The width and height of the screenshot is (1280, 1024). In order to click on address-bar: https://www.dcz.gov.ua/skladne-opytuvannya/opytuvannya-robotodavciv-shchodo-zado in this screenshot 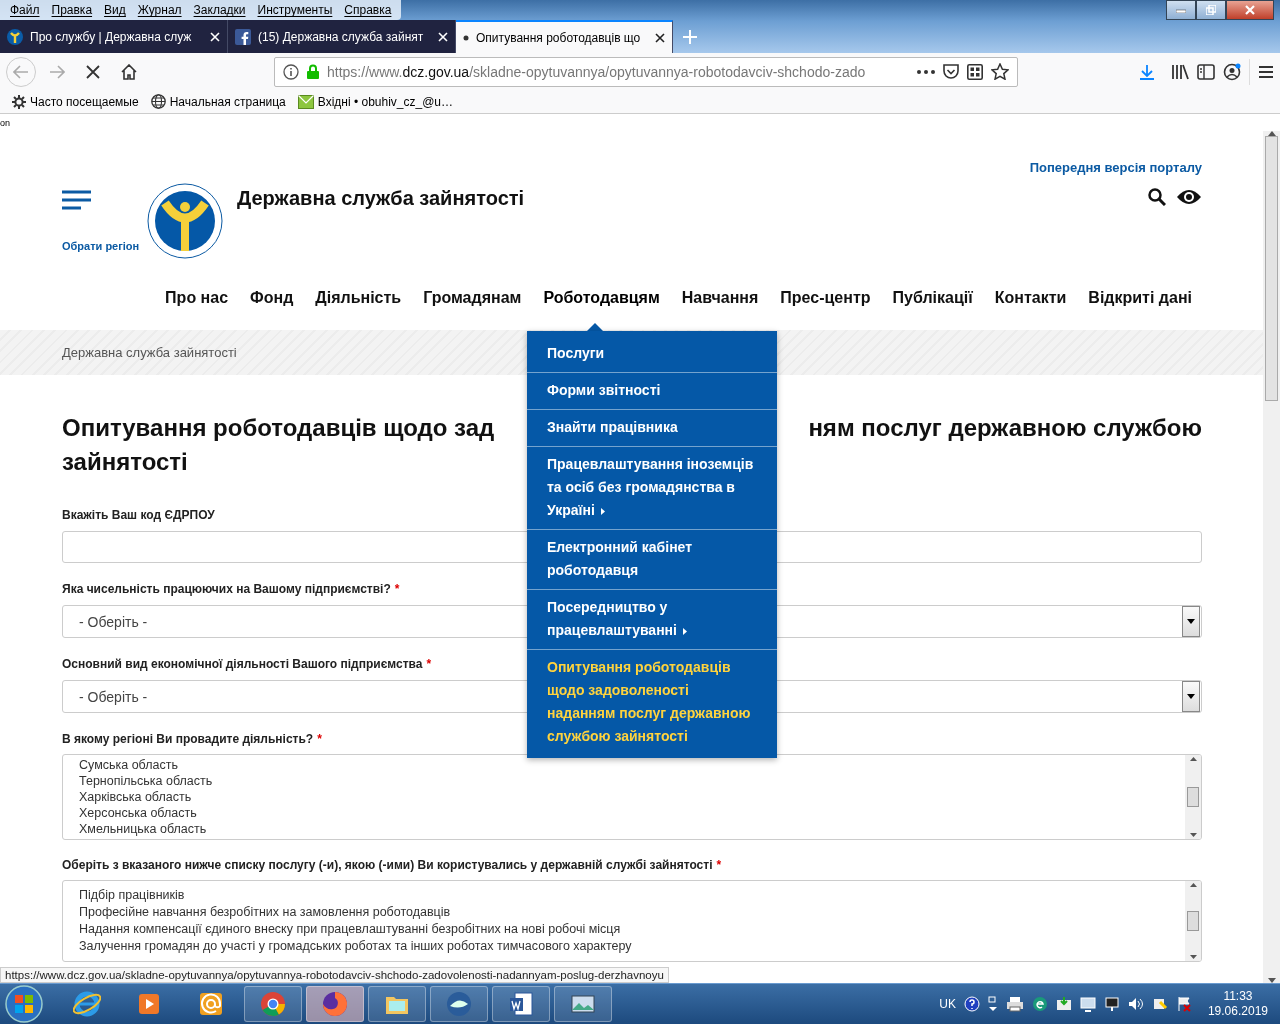, I will do `click(646, 71)`.